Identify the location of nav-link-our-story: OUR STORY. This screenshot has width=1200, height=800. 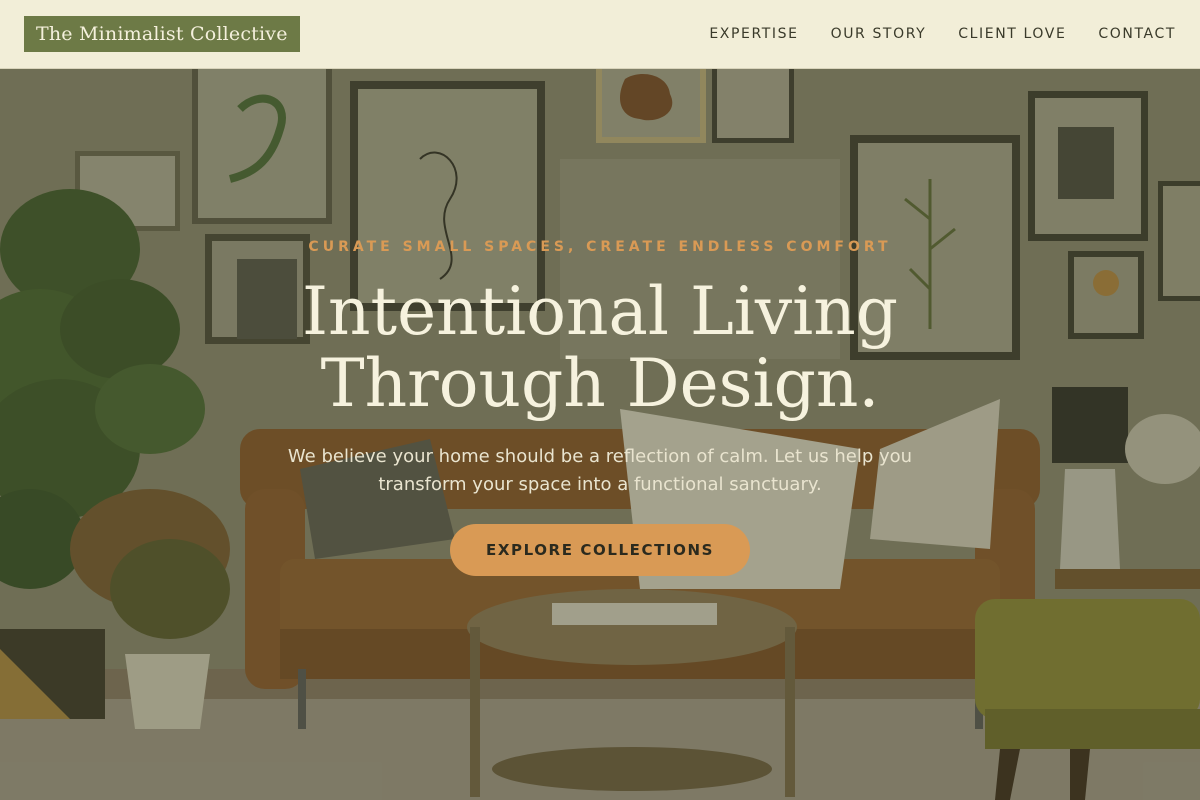
(879, 34).